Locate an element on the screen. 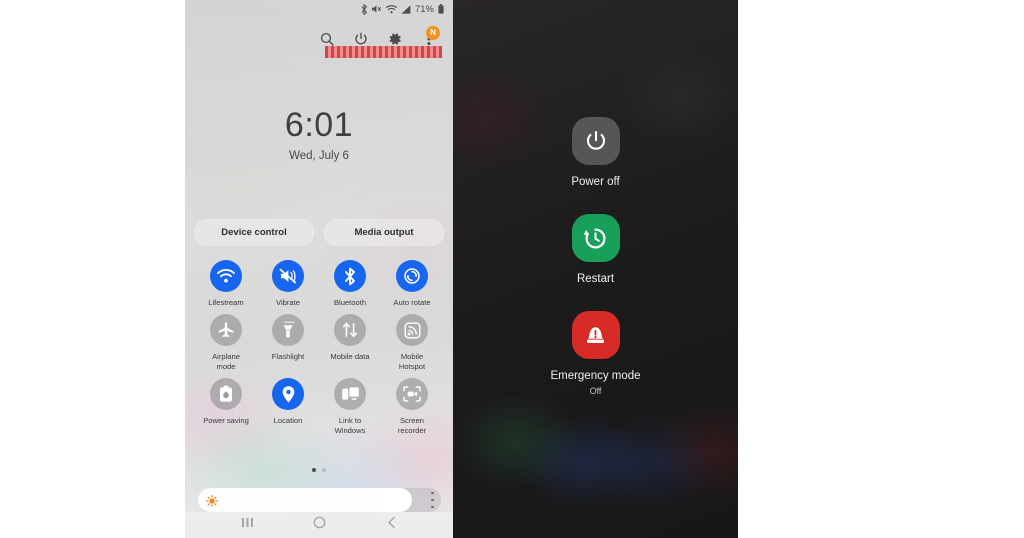  emergency-mode-label: Emergency mode is located at coordinates (595, 376).